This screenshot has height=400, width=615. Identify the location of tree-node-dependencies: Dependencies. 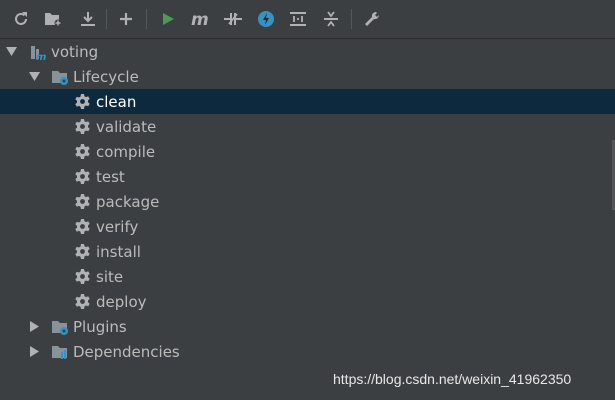
(307, 351).